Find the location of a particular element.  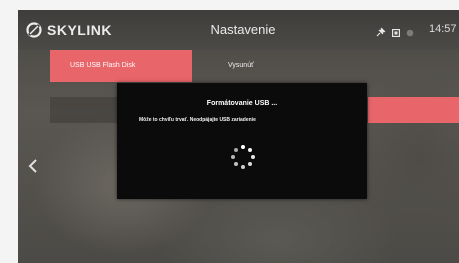

brand-logo: SKYLINK is located at coordinates (69, 30).